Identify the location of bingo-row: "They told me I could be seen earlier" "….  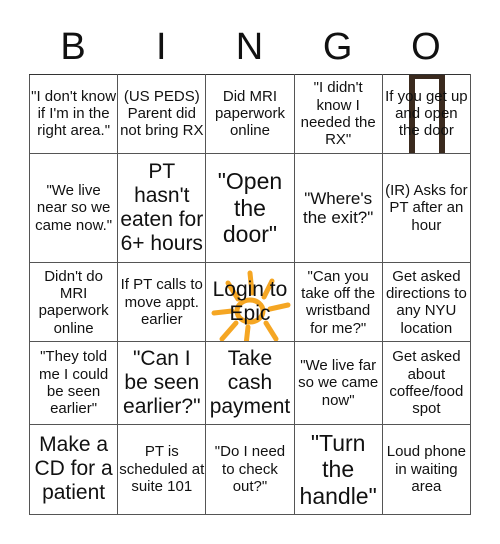
(250, 383).